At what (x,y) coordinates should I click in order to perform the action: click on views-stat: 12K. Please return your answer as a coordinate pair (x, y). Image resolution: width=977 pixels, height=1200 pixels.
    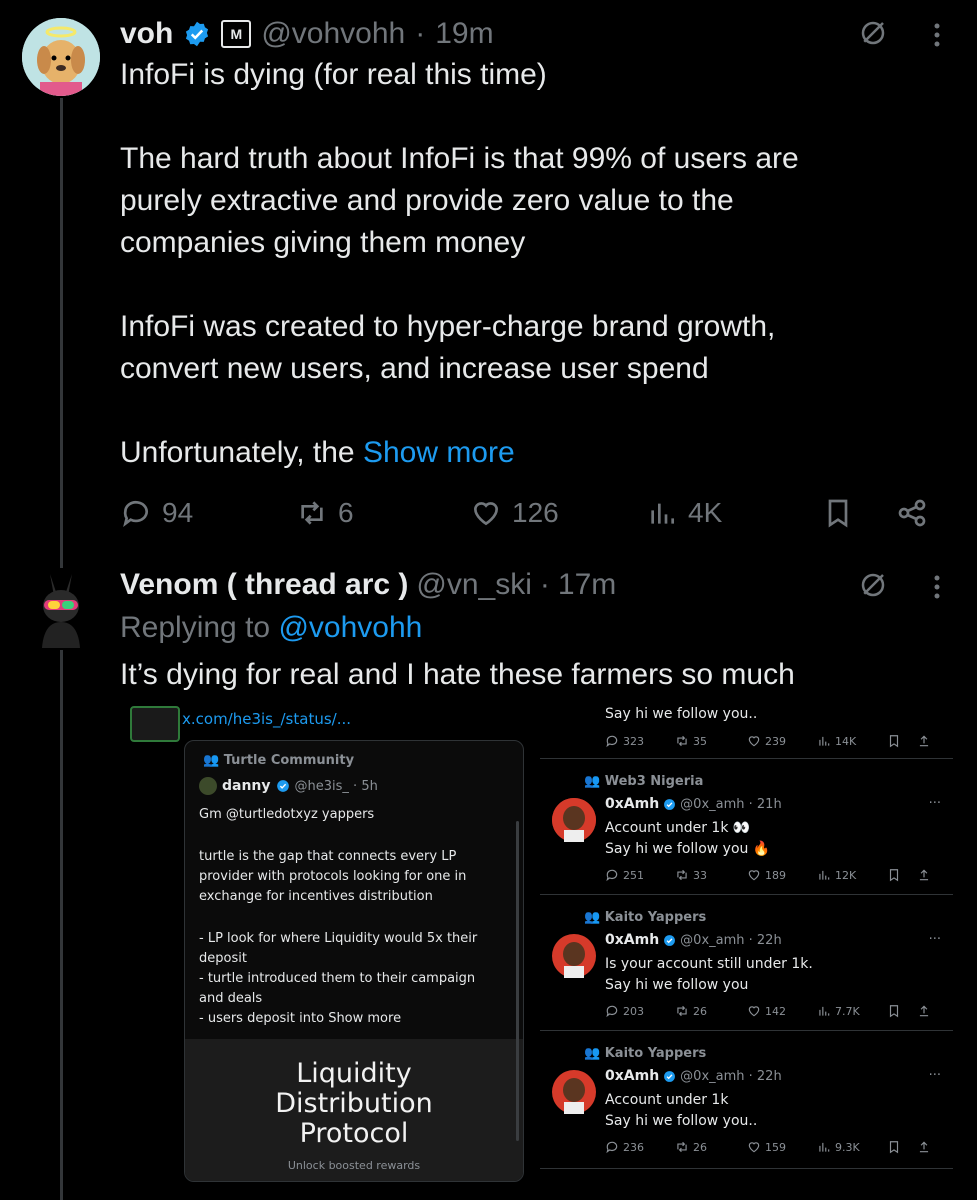
    Looking at the image, I should click on (852, 875).